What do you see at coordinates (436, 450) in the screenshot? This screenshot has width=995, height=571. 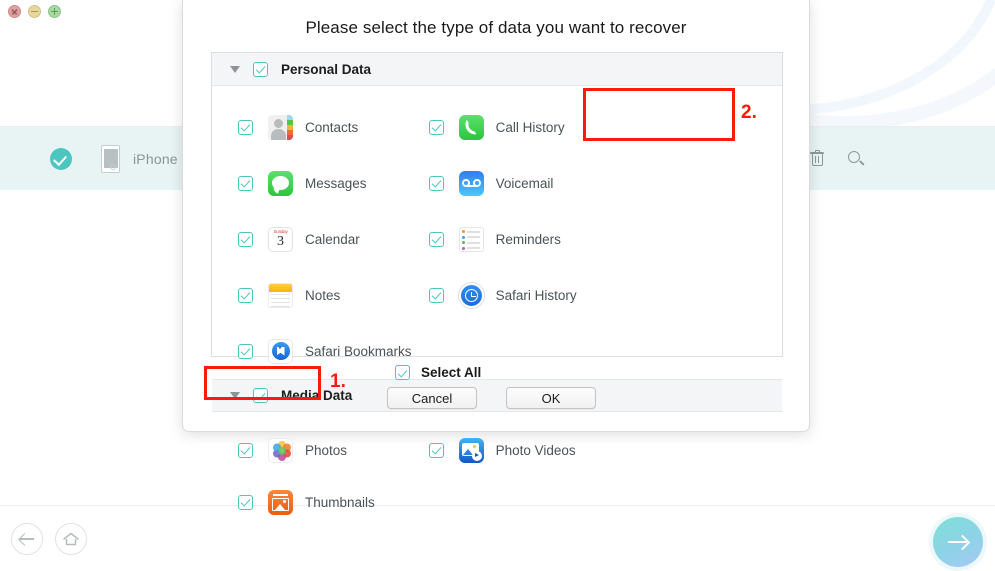 I see `checkbox-photo-videos` at bounding box center [436, 450].